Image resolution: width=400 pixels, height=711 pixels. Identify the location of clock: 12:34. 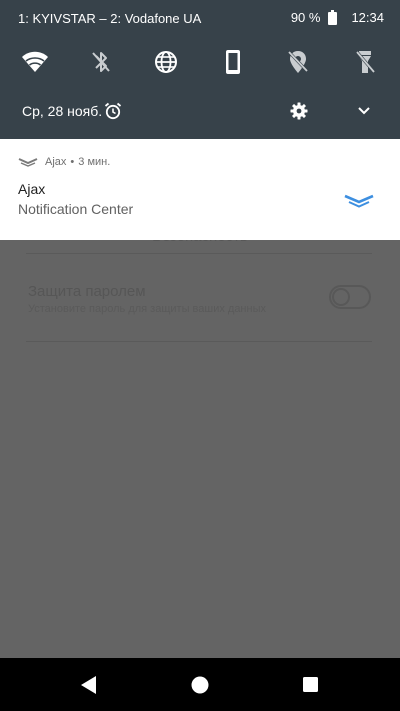
(367, 17).